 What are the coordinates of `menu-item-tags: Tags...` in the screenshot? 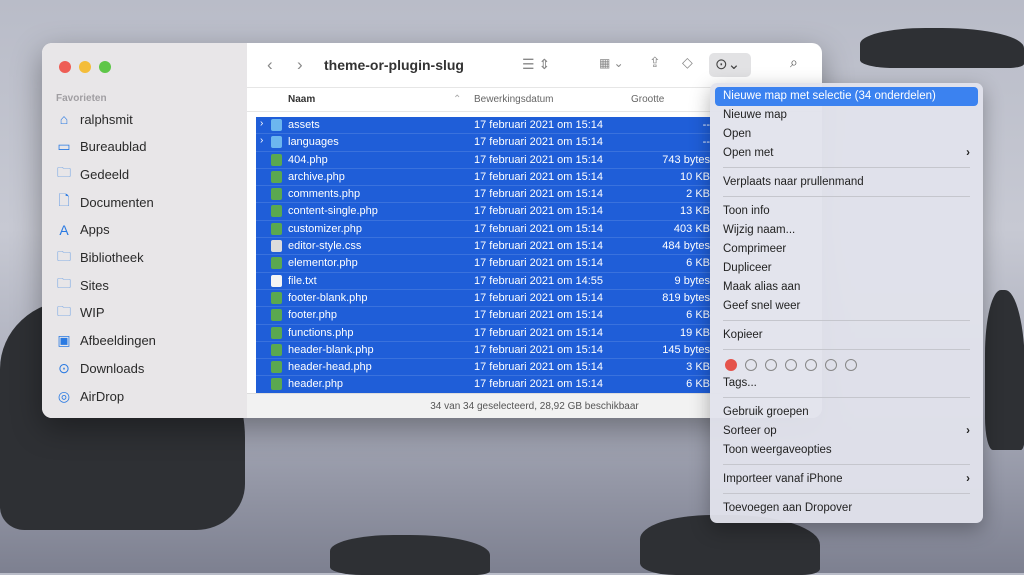 It's located at (846, 383).